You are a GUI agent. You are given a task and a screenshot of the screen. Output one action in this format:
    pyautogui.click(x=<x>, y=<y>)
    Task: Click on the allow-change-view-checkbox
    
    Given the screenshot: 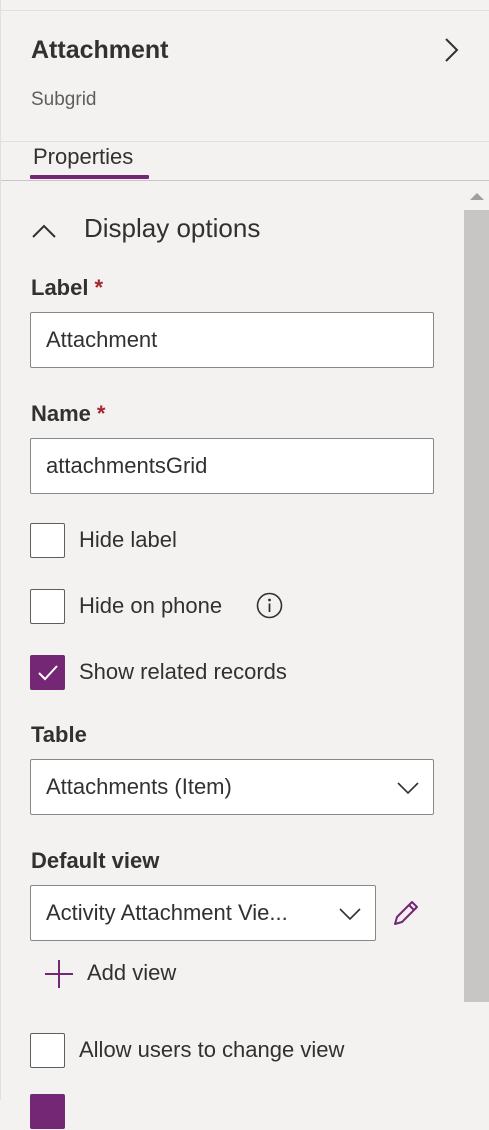 What is the action you would take?
    pyautogui.click(x=47, y=1050)
    